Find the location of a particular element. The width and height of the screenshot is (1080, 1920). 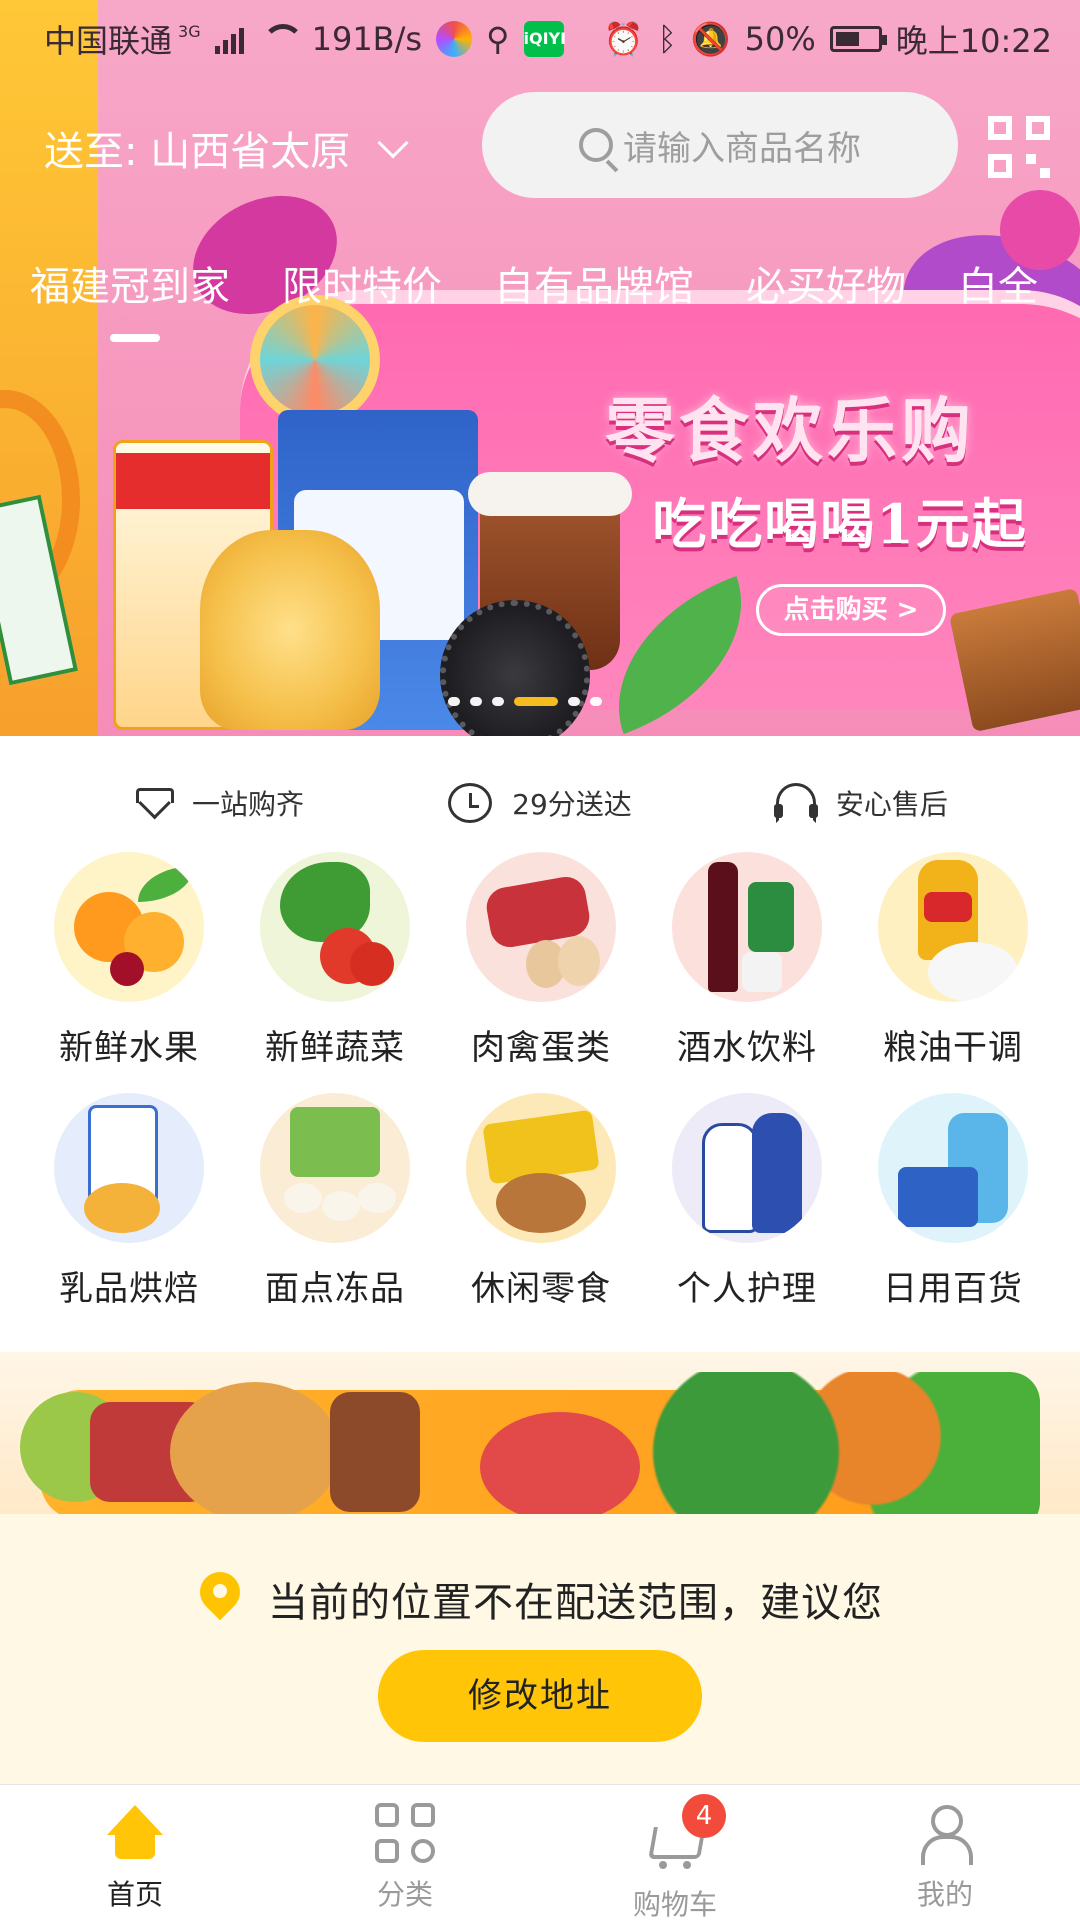

search-input: 请输入商品名称 is located at coordinates (720, 145).